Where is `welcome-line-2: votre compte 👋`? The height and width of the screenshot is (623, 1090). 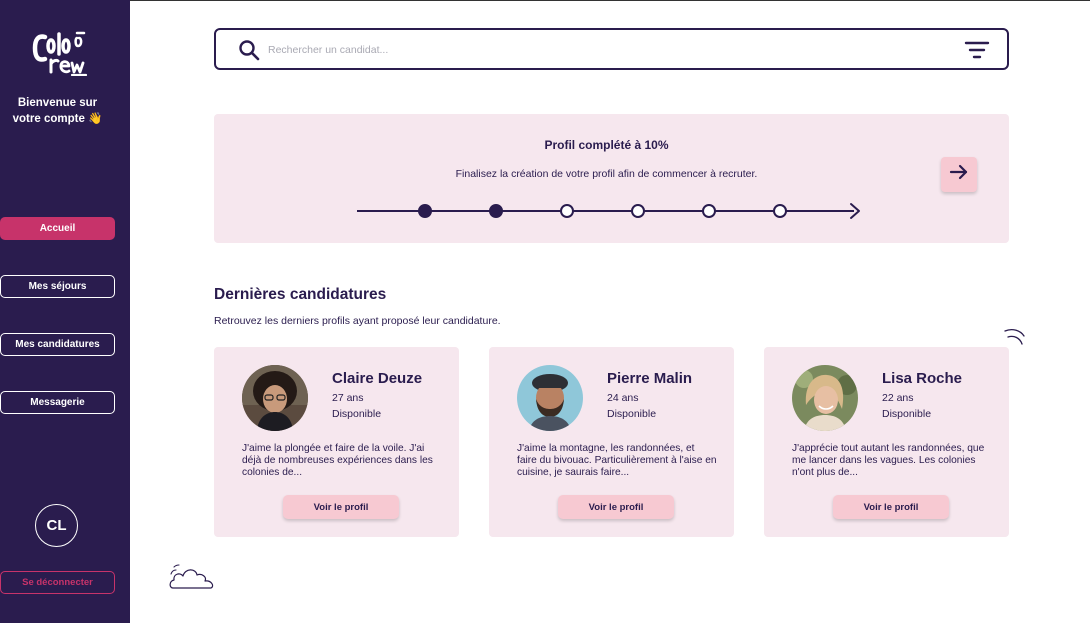
welcome-line-2: votre compte 👋 is located at coordinates (57, 119).